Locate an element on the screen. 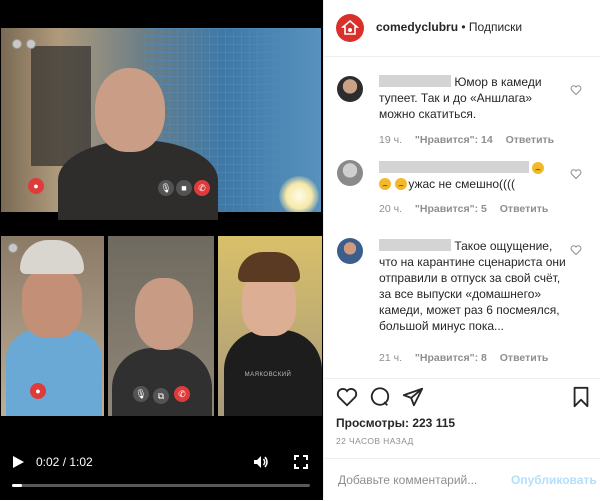 This screenshot has height=501, width=600. view-count: Просмотры: 223 115 is located at coordinates (396, 423).